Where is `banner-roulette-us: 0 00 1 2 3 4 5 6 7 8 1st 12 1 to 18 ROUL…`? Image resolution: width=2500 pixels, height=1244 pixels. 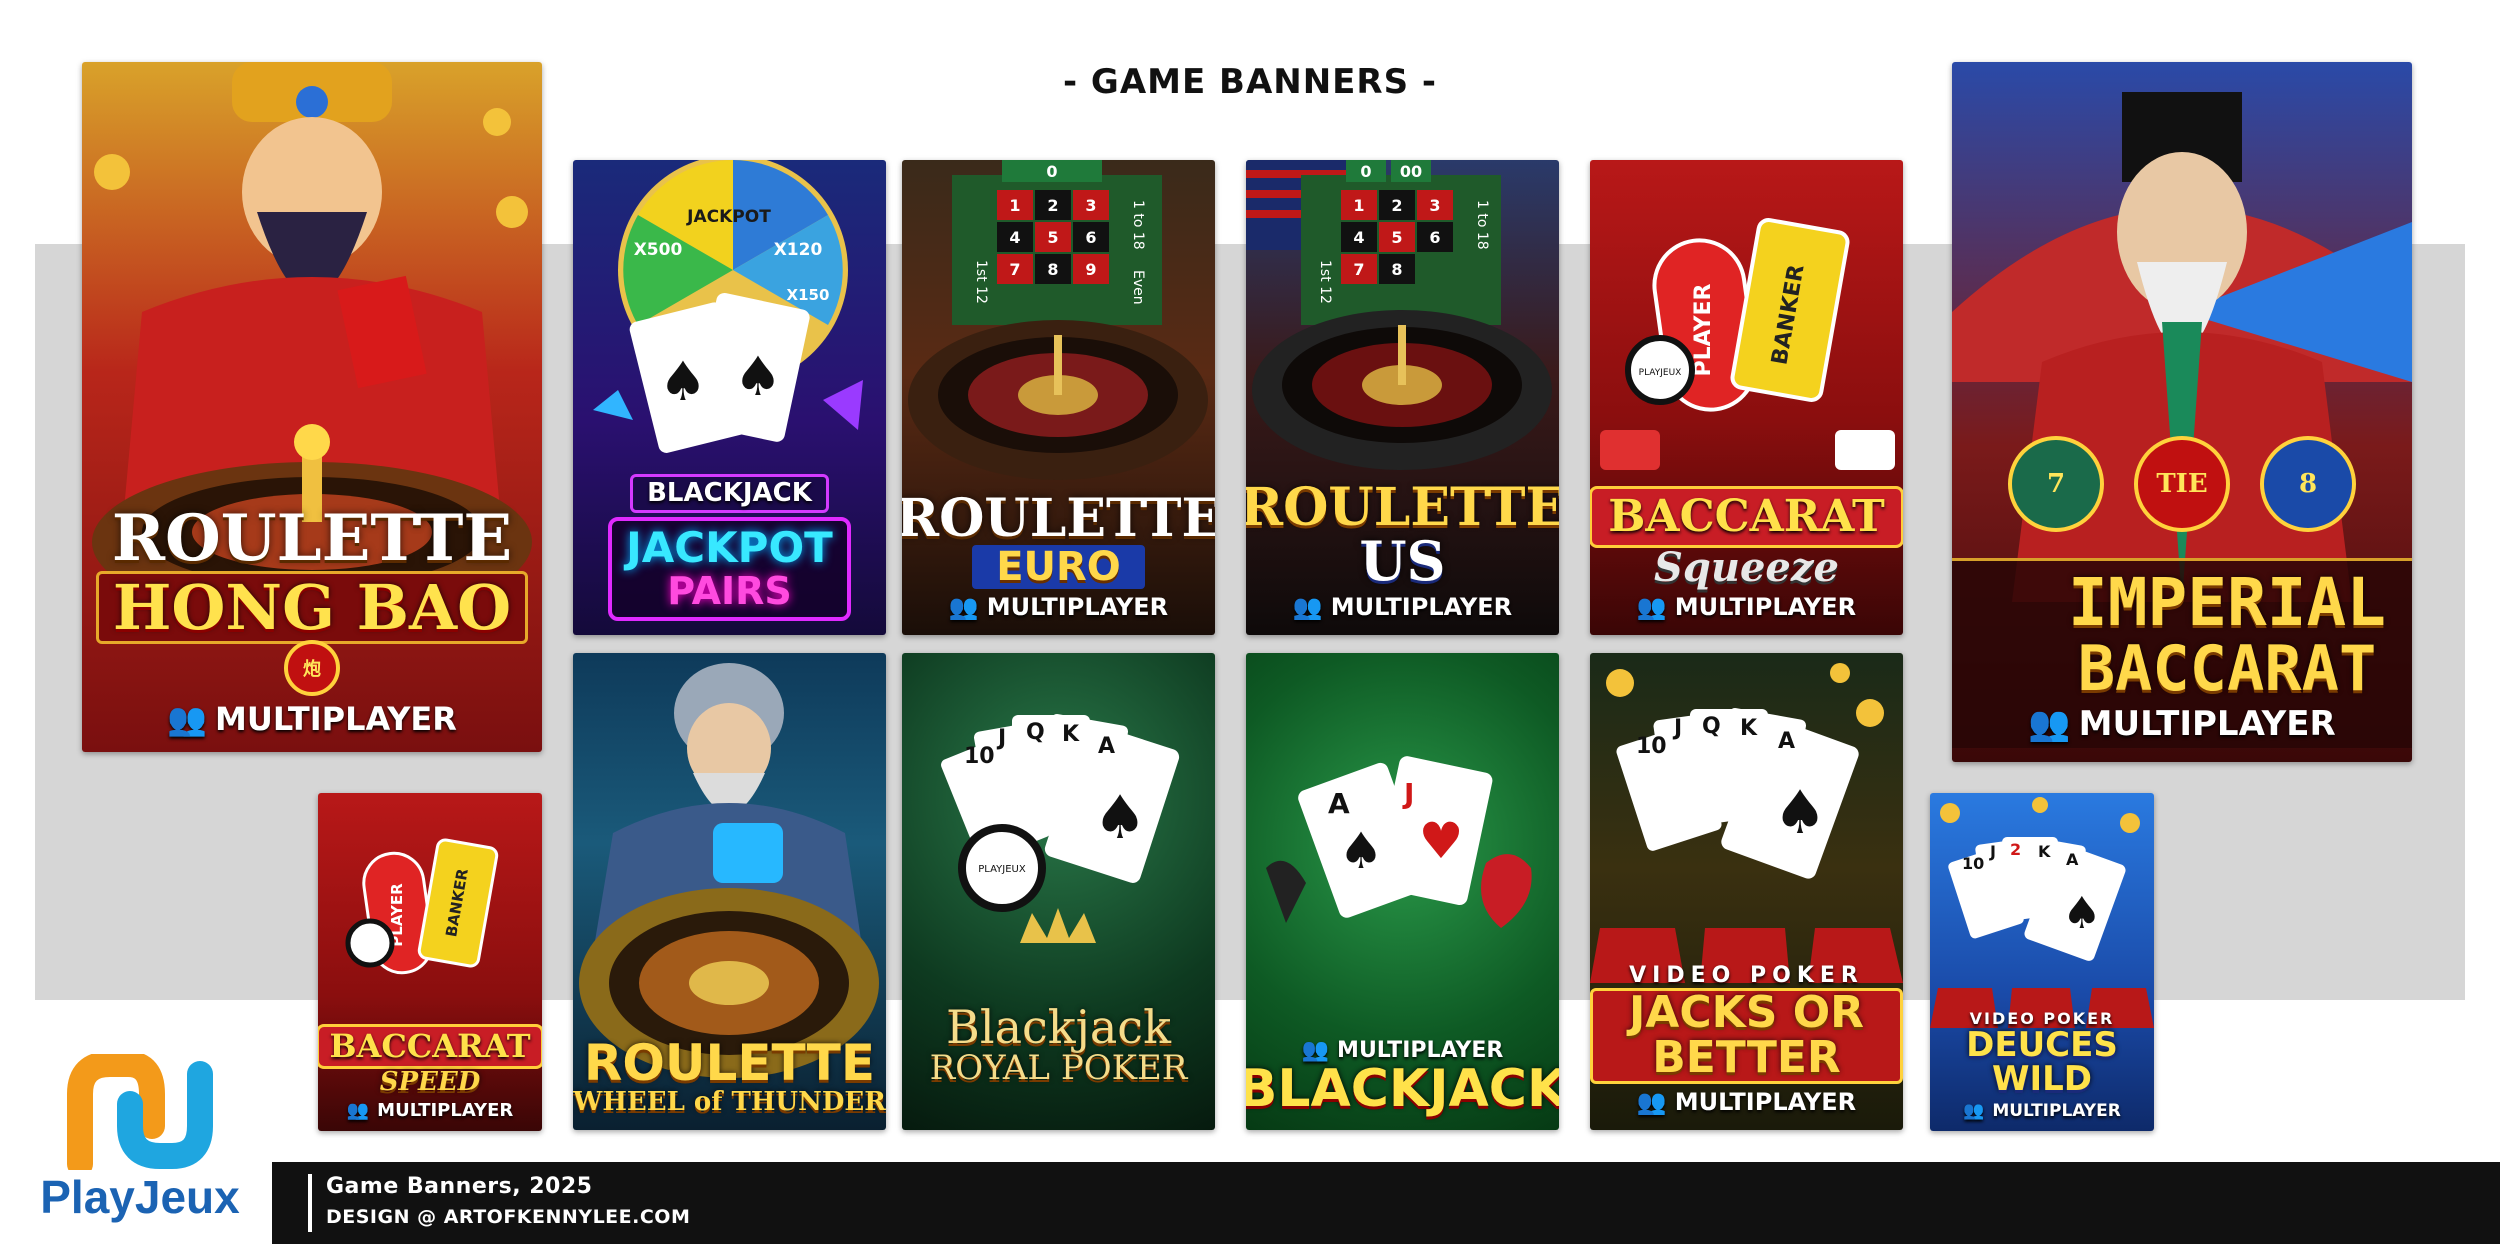
banner-roulette-us: 0 00 1 2 3 4 5 6 7 8 1st 12 1 to 18 ROUL… is located at coordinates (1402, 397).